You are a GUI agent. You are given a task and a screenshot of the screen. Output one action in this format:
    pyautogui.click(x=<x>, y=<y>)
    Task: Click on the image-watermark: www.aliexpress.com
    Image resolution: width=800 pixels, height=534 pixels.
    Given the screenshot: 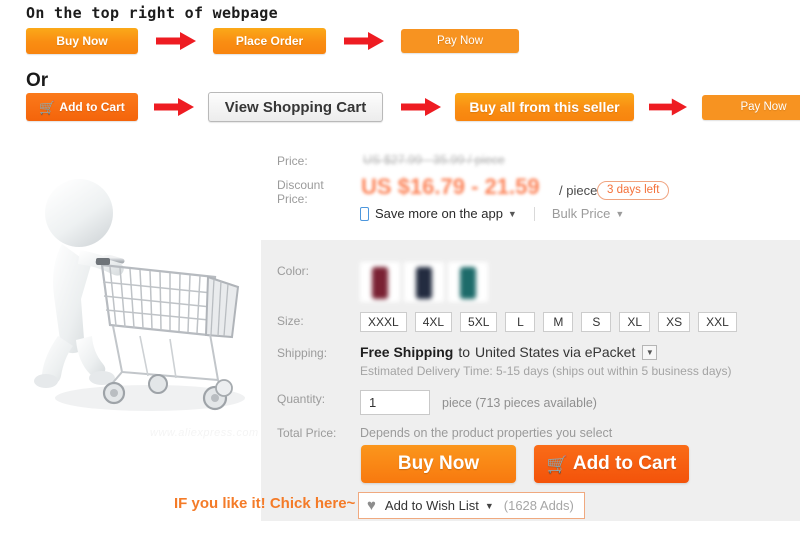 What is the action you would take?
    pyautogui.click(x=204, y=433)
    